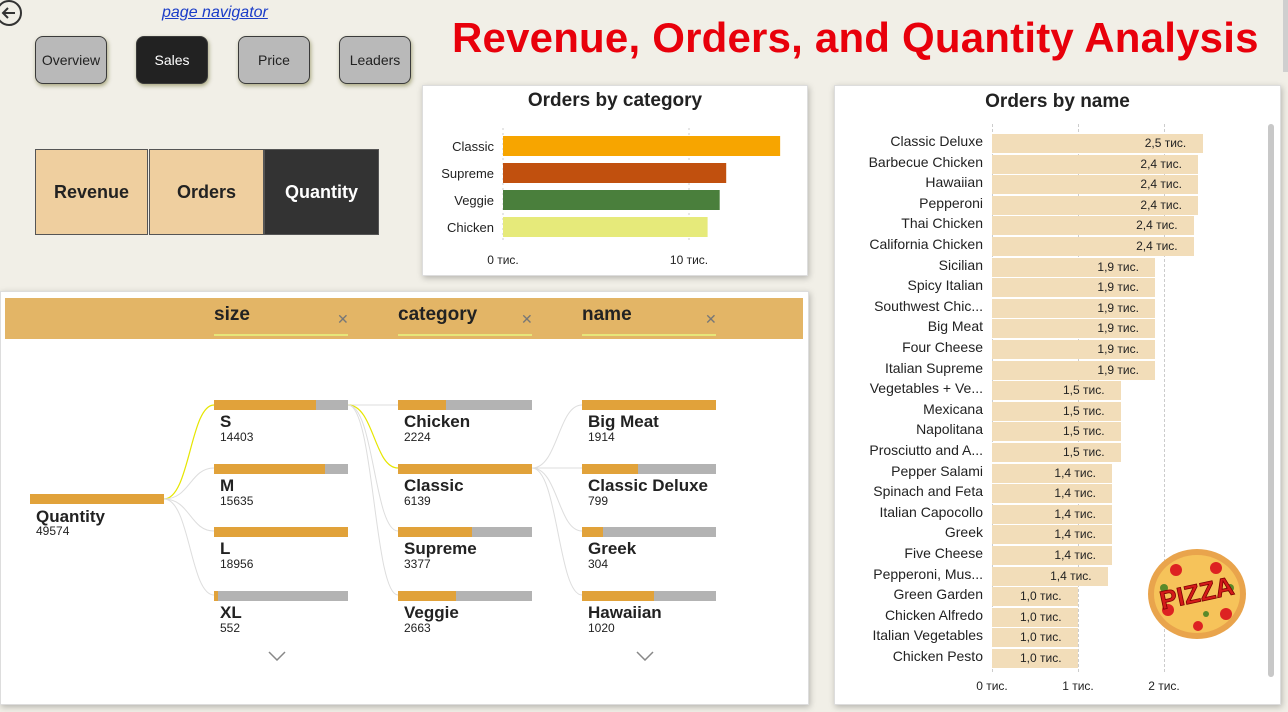  I want to click on page-scrollbar, so click(1285, 36).